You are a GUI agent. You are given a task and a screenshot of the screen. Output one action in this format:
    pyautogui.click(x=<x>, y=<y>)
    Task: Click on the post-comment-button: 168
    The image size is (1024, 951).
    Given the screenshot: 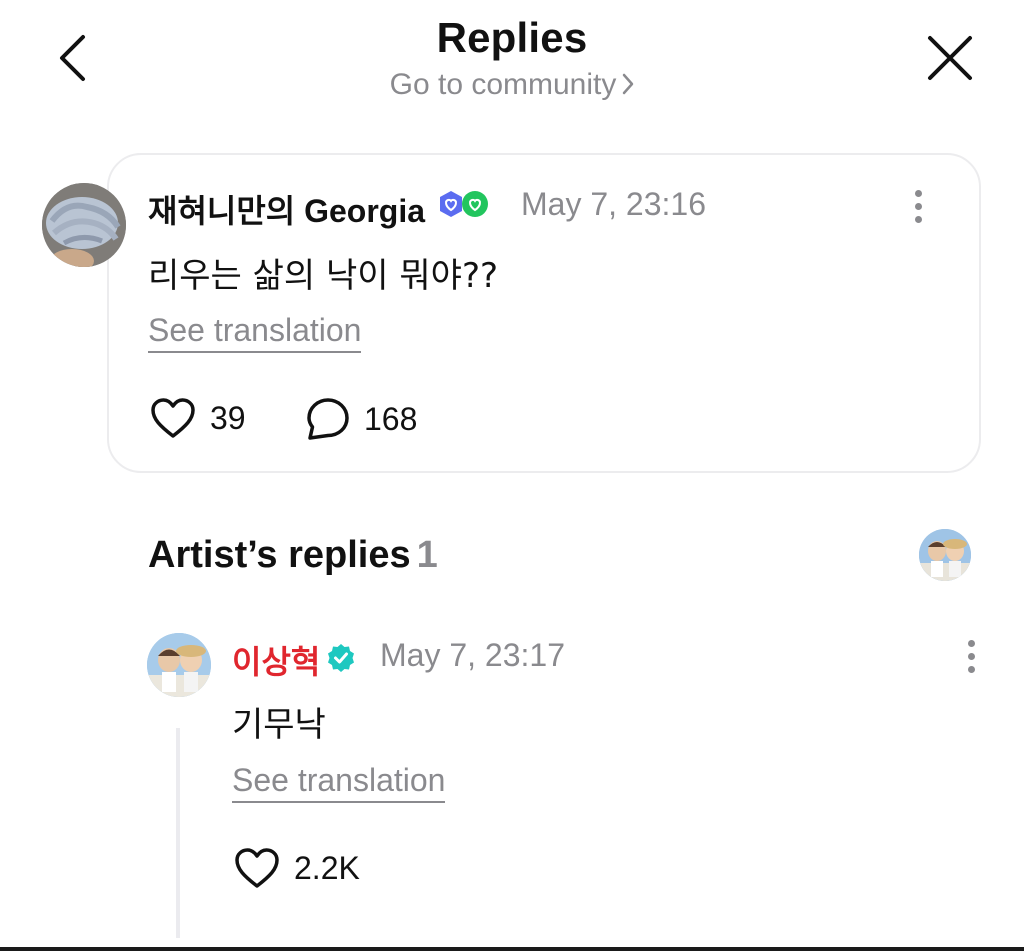 What is the action you would take?
    pyautogui.click(x=361, y=419)
    